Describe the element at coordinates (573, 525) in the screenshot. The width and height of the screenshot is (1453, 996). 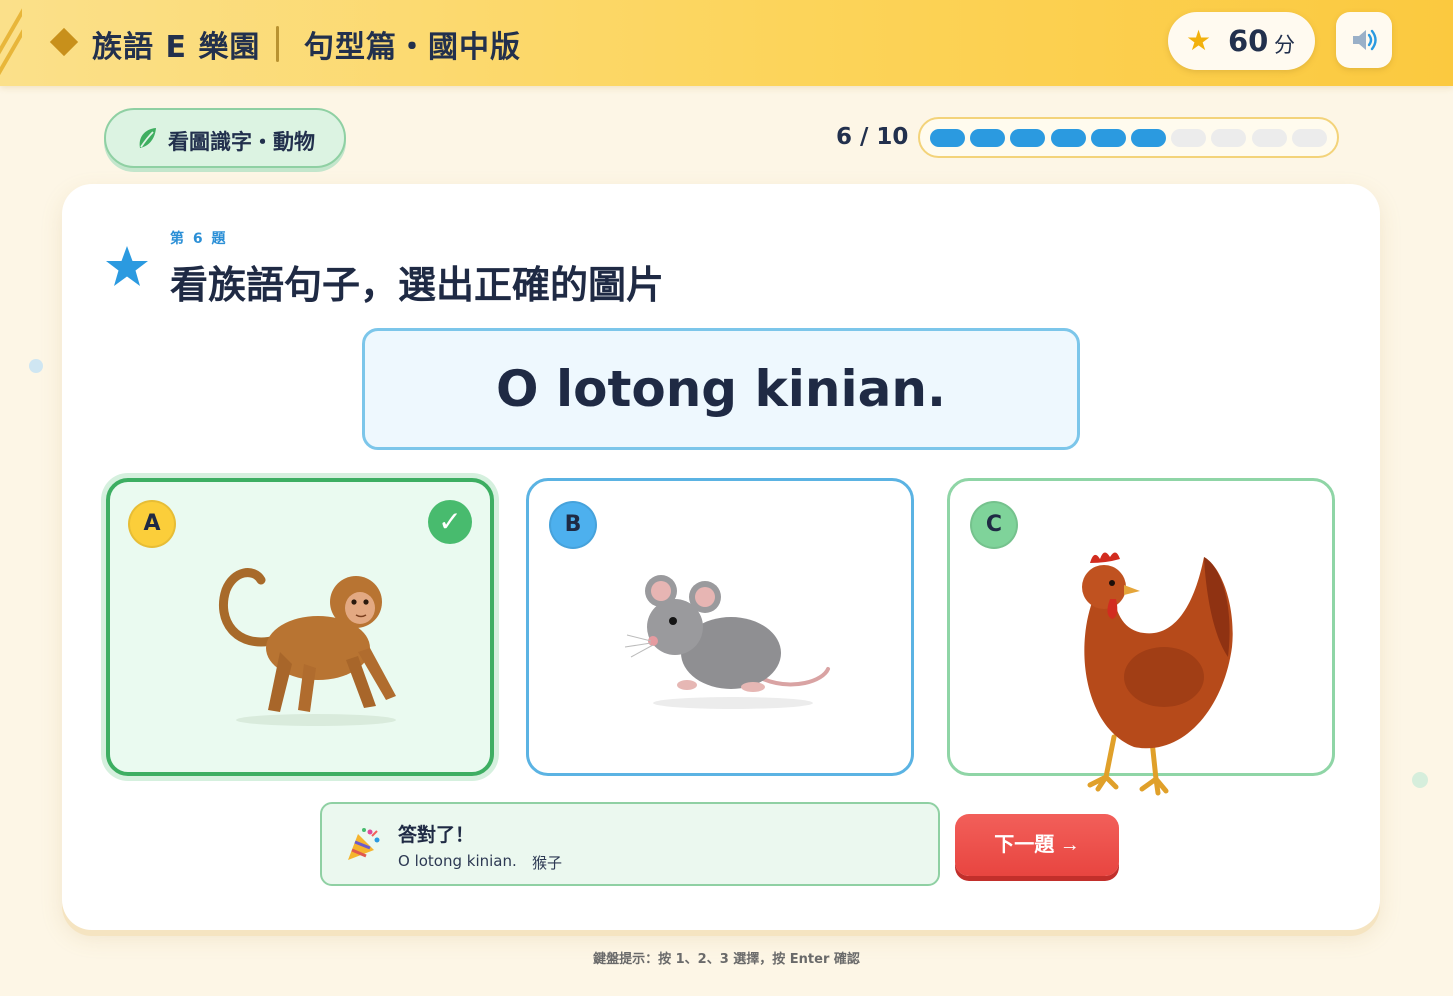
I see `option-letter: B` at that location.